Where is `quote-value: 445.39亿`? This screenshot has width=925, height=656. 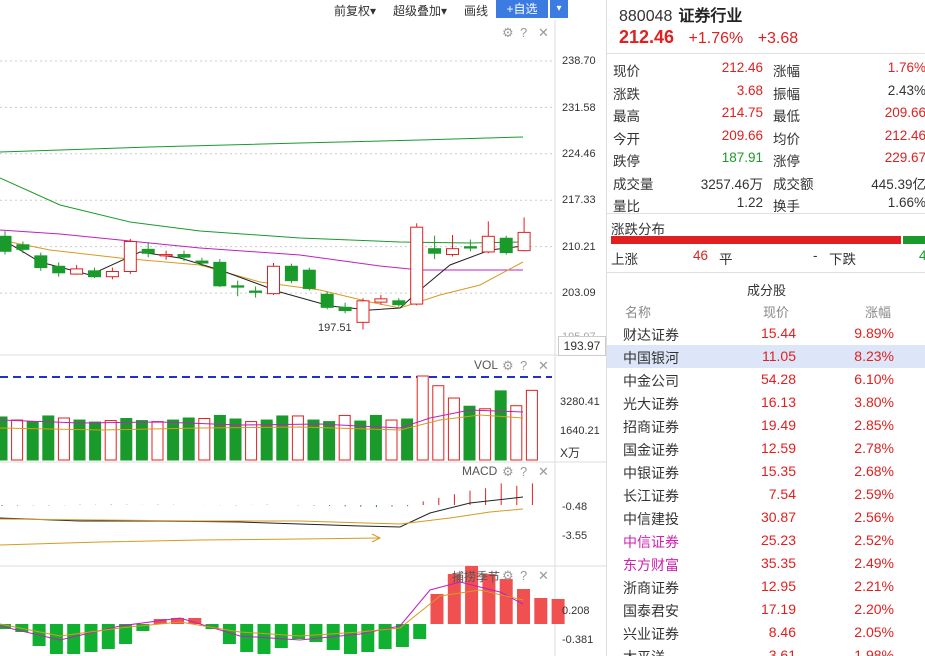 quote-value: 445.39亿 is located at coordinates (898, 184).